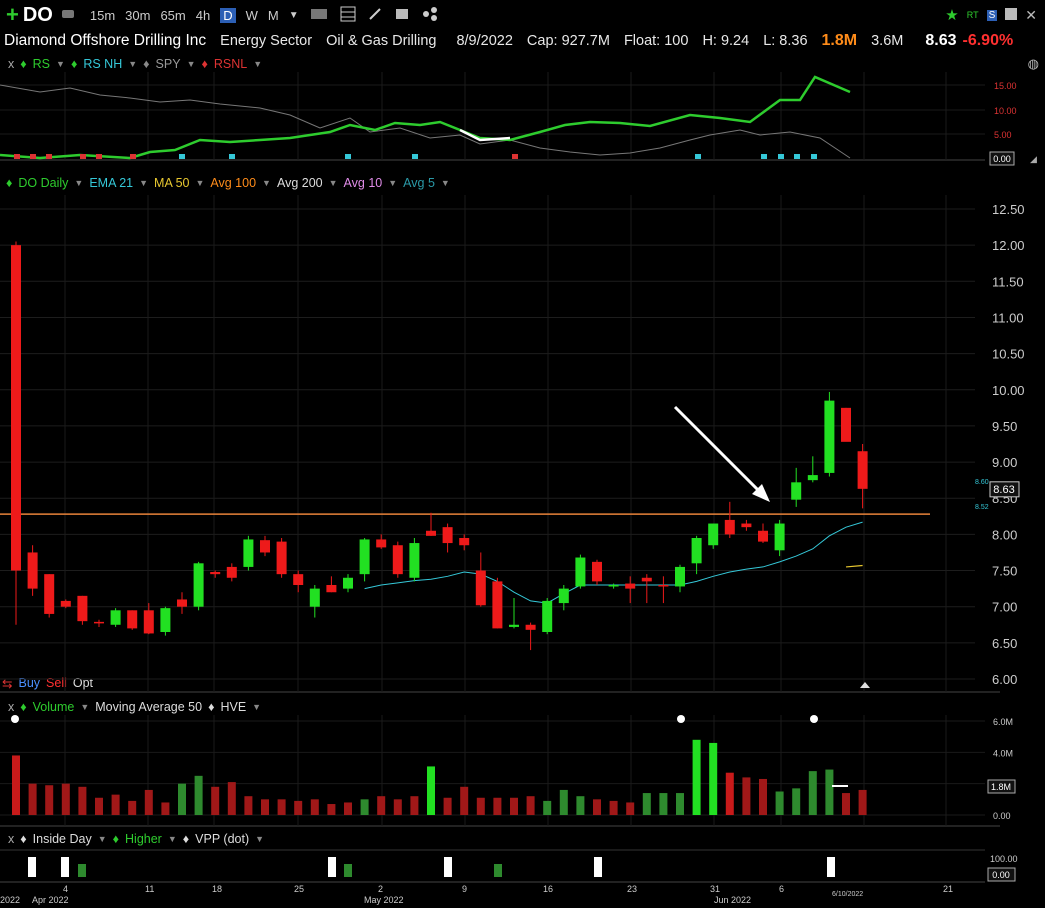 This screenshot has height=908, width=1045. I want to click on date-label-jun-2022: Jun 2022, so click(732, 900).